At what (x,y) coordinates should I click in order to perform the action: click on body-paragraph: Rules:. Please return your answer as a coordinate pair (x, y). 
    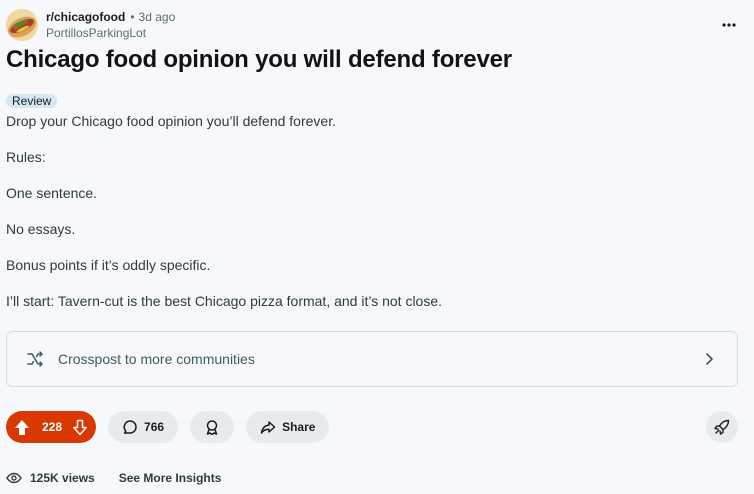
    Looking at the image, I should click on (26, 157).